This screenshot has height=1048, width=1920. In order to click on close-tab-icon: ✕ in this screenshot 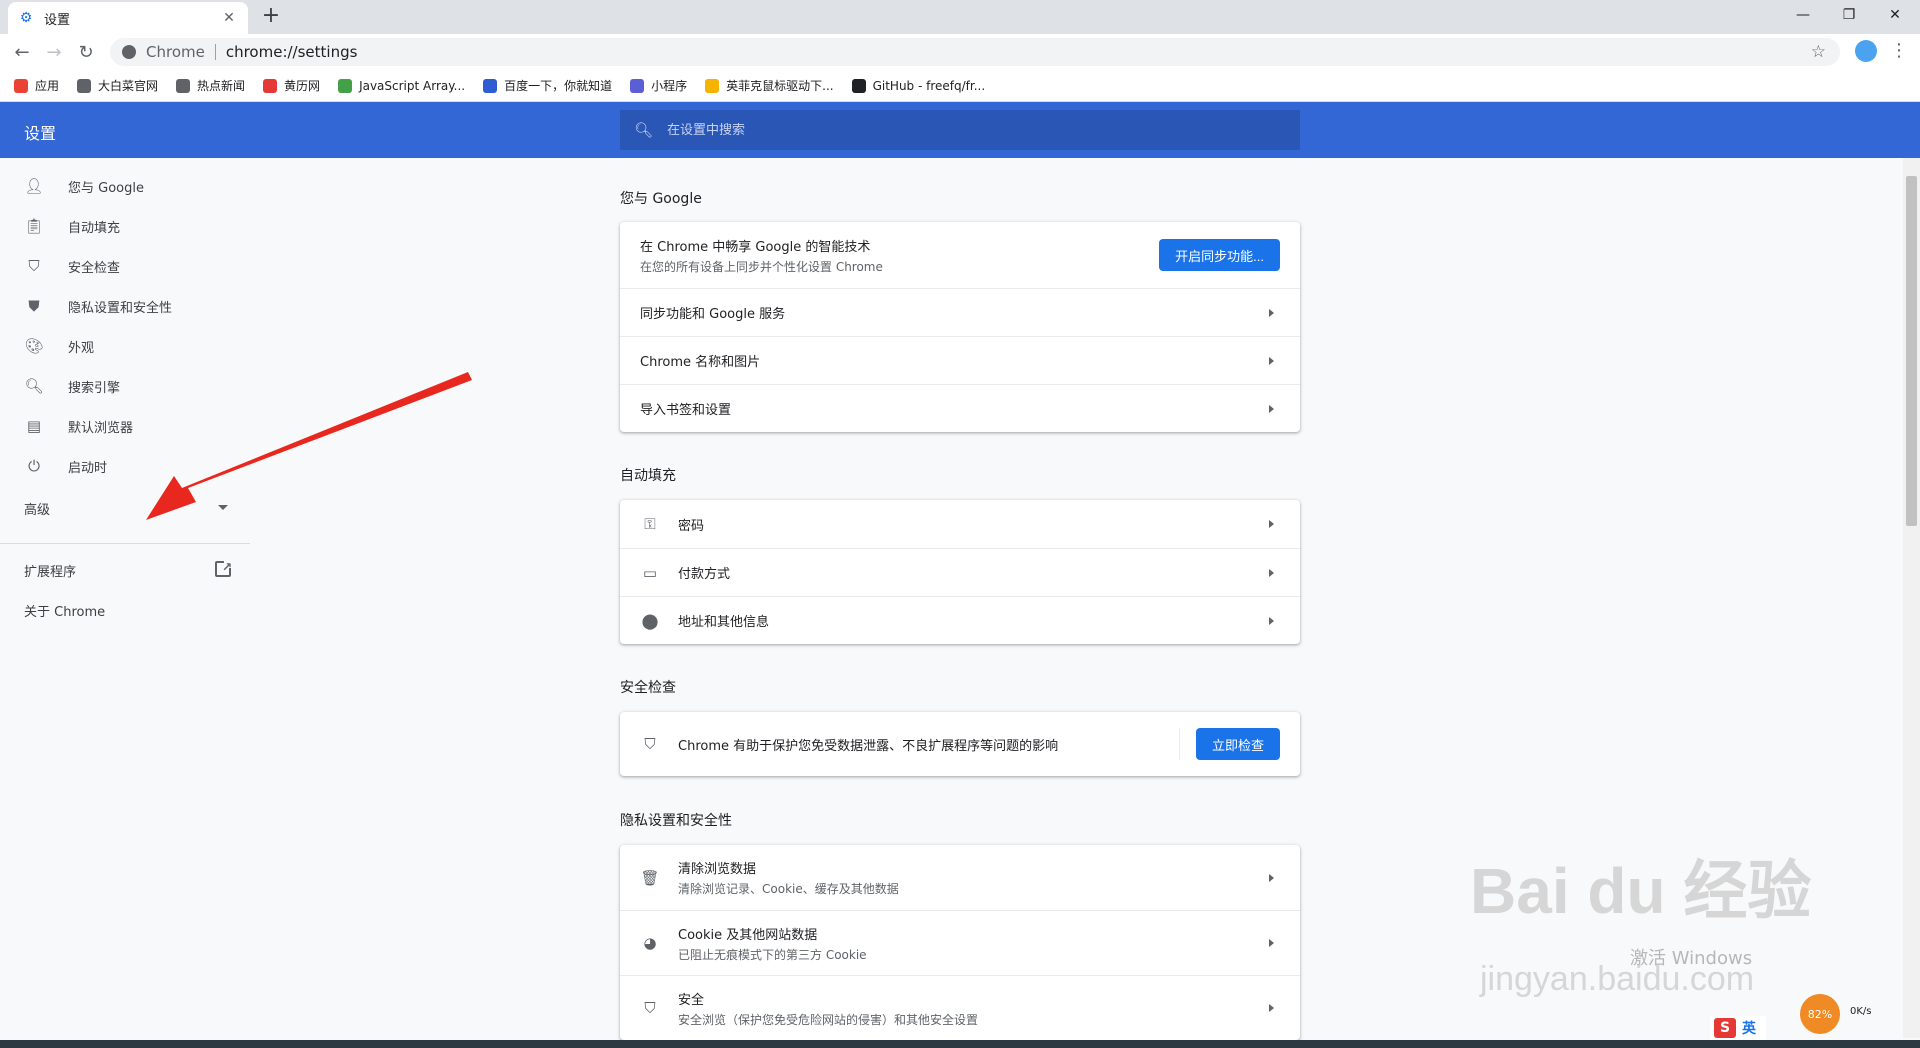, I will do `click(229, 18)`.